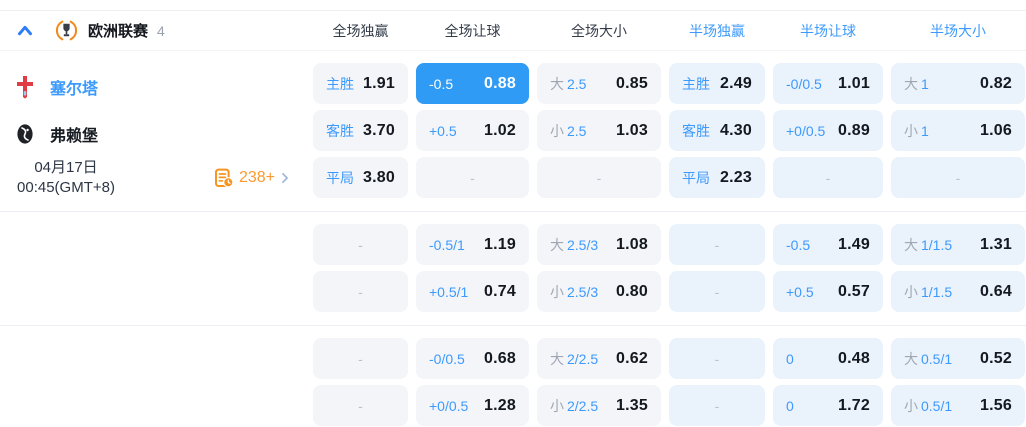 The height and width of the screenshot is (427, 1026). Describe the element at coordinates (256, 177) in the screenshot. I see `markets-count: 238+` at that location.